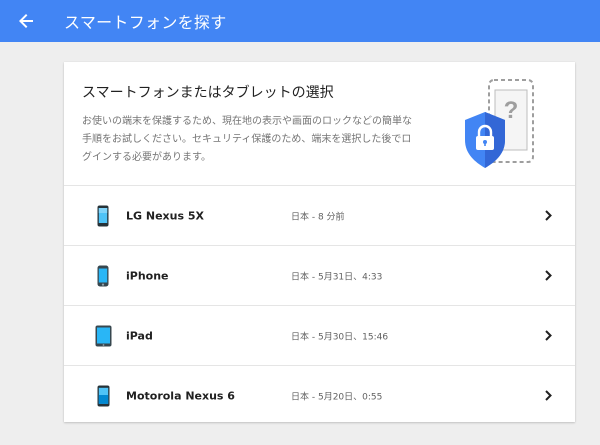 Image resolution: width=600 pixels, height=445 pixels. Describe the element at coordinates (337, 397) in the screenshot. I see `device-last-seen: 日本 - 5月20日、0:55` at that location.